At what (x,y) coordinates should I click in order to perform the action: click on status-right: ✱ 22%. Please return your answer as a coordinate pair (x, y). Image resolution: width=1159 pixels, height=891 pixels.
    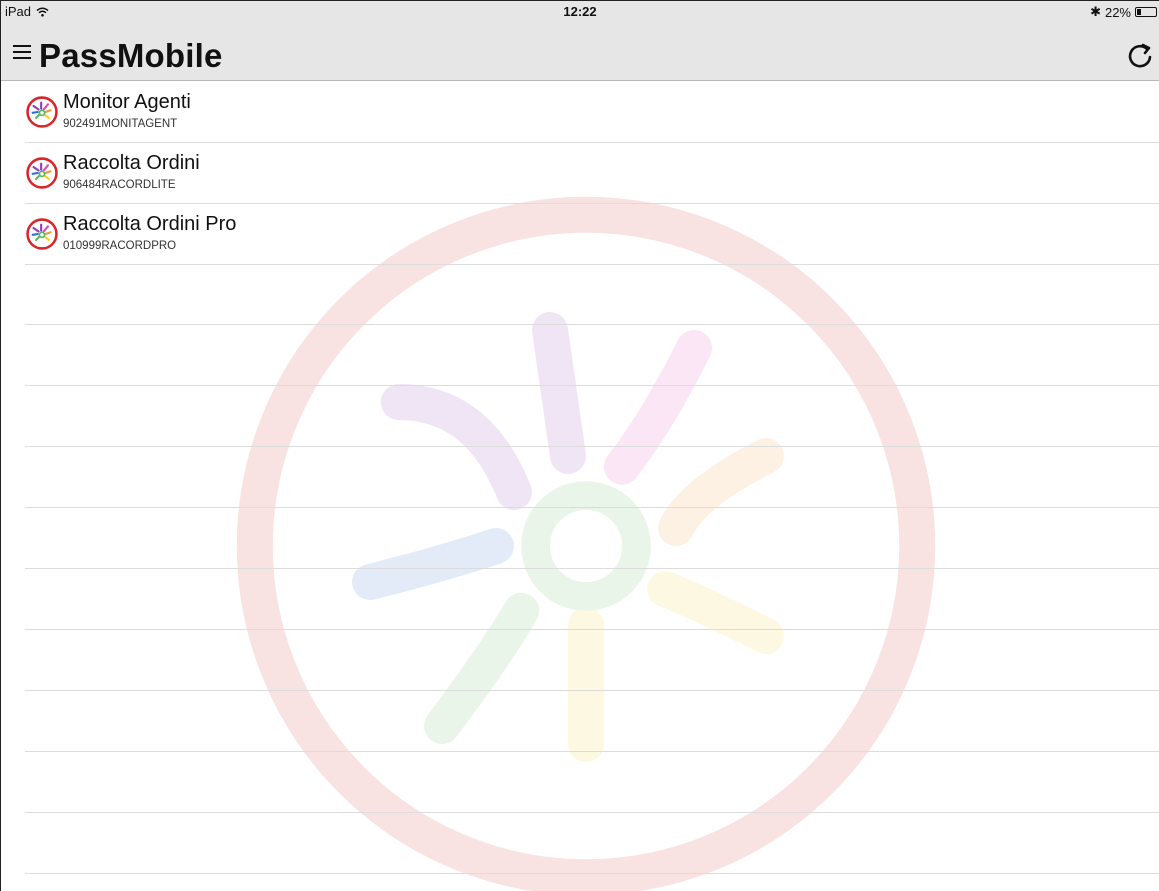
    Looking at the image, I should click on (1123, 12).